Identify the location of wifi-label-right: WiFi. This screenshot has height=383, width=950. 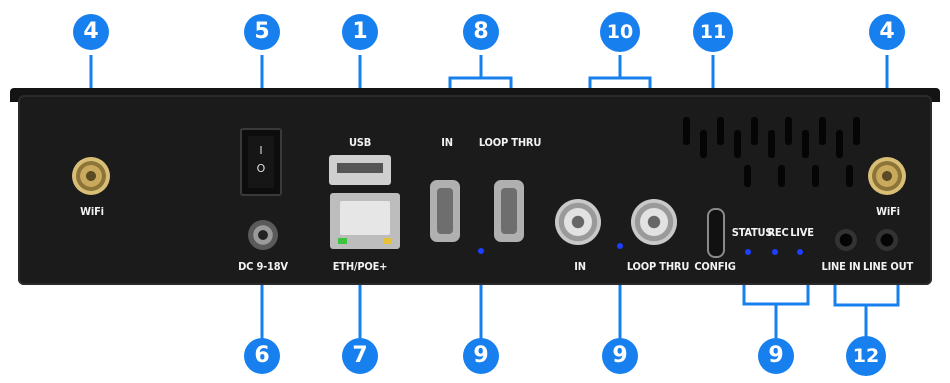
(888, 211).